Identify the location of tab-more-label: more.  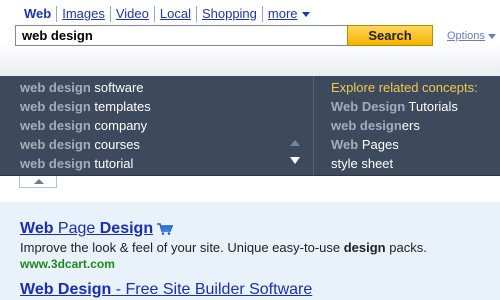
(282, 13).